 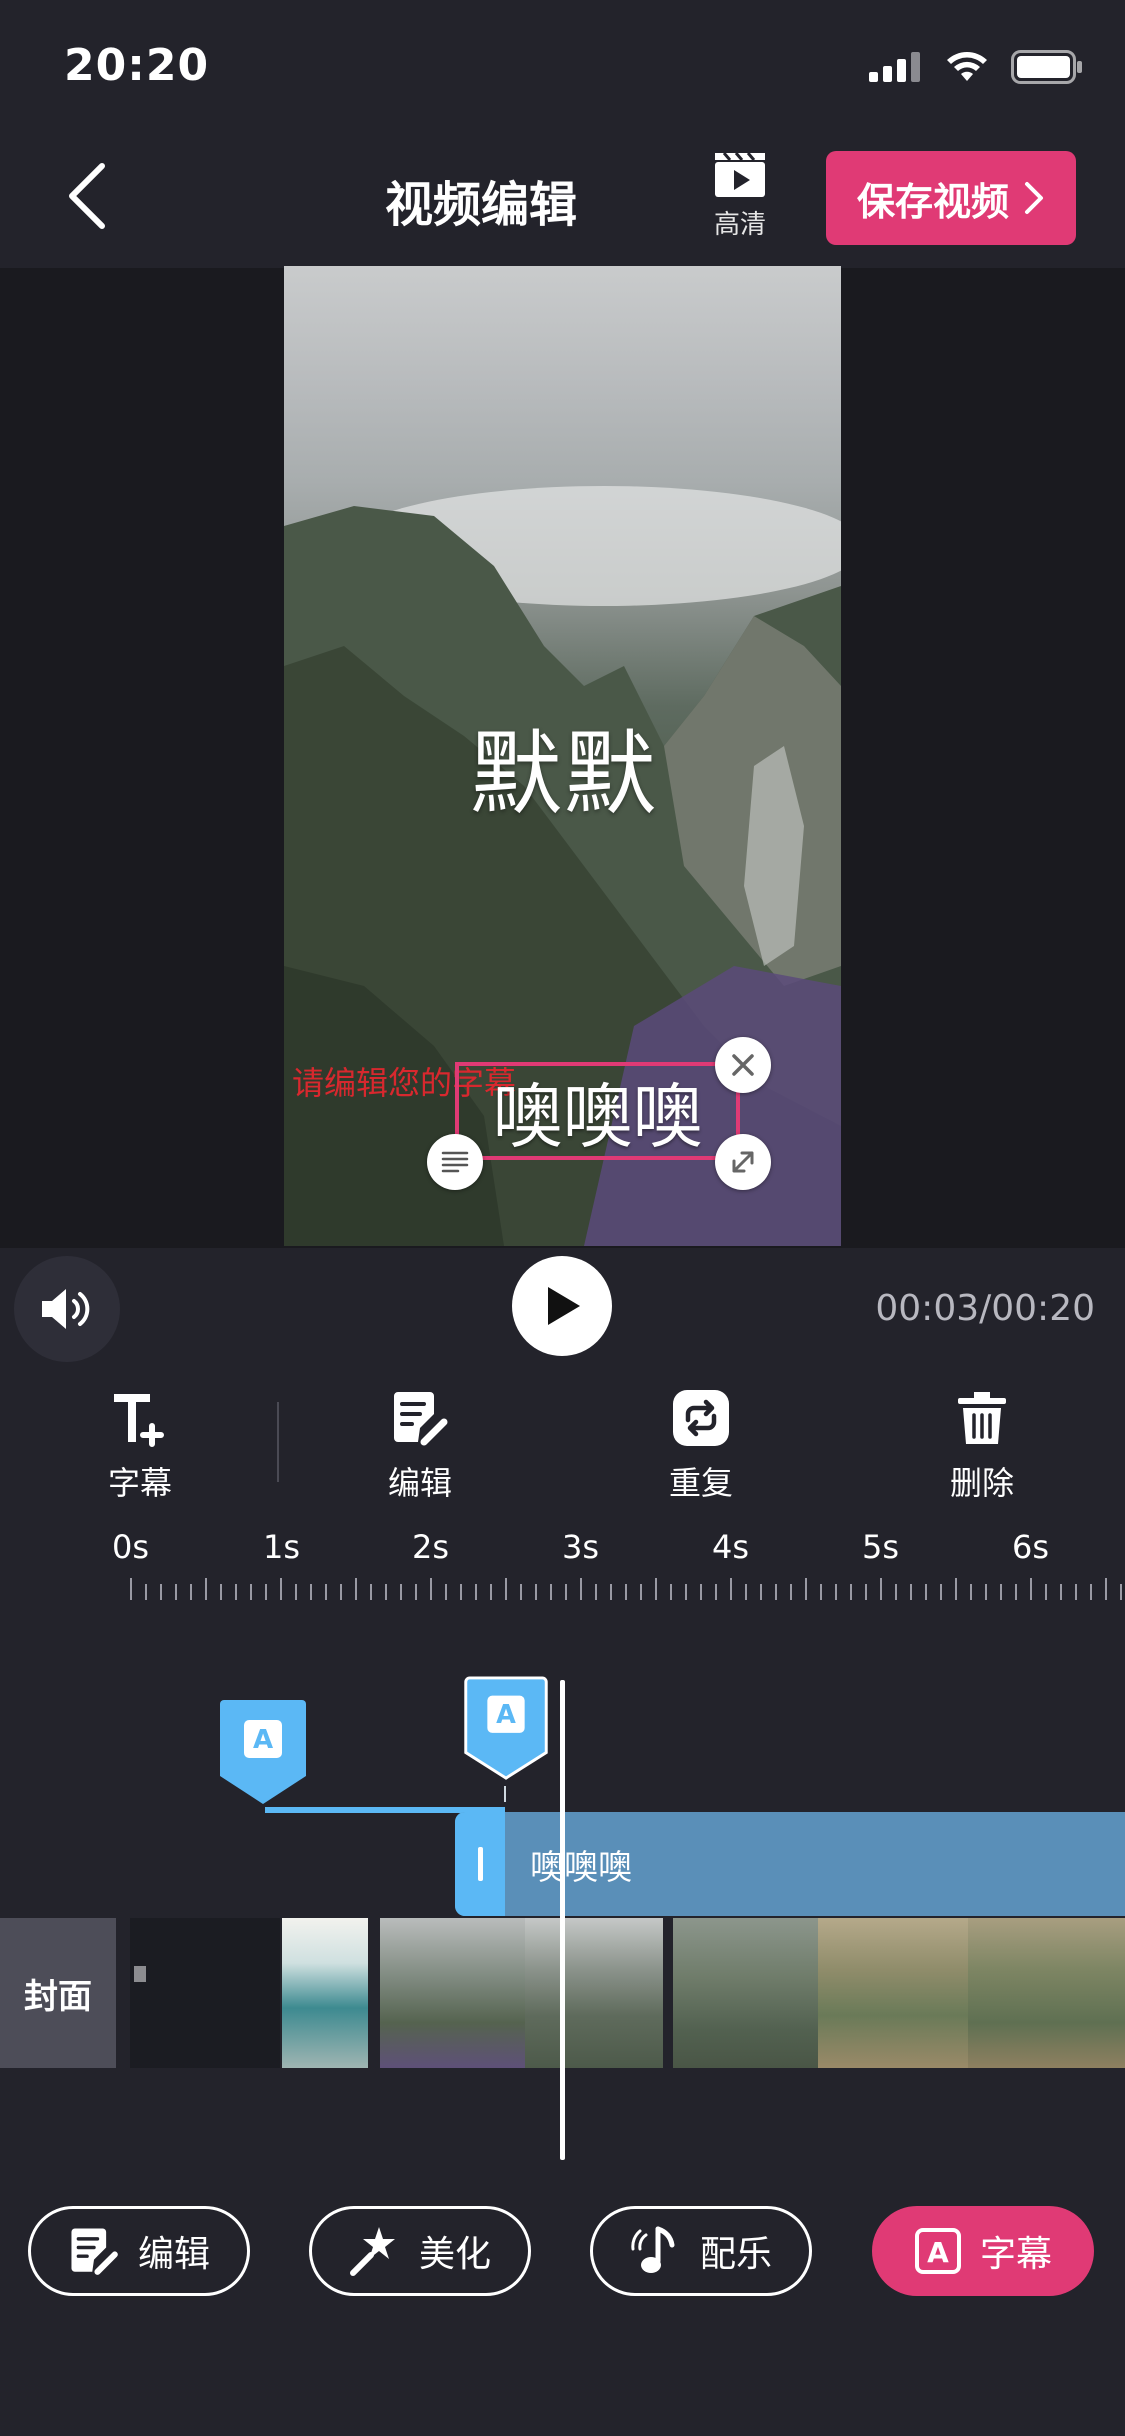 What do you see at coordinates (137, 65) in the screenshot?
I see `status-time: 20:20` at bounding box center [137, 65].